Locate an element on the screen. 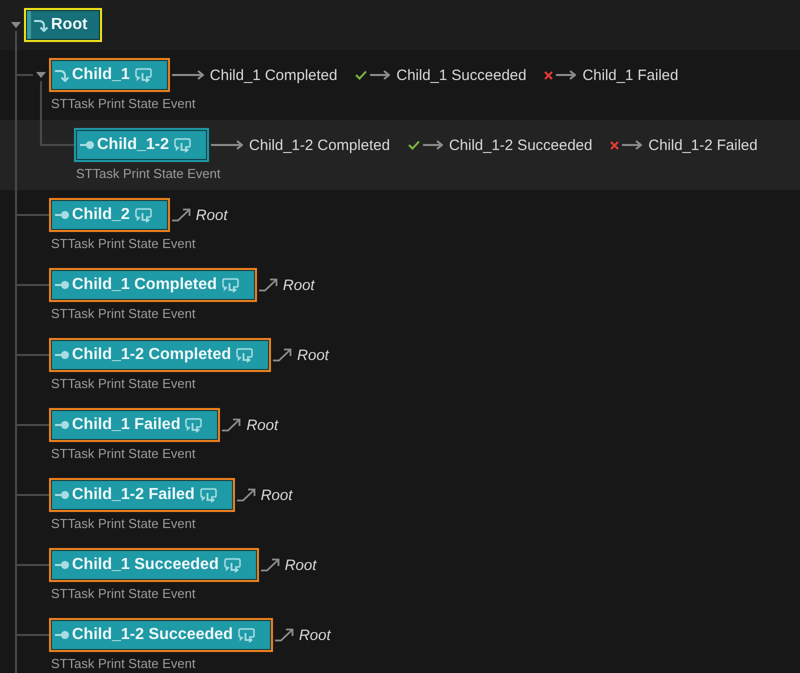 Image resolution: width=800 pixels, height=673 pixels. state-node: Child_1-2 Succeeded is located at coordinates (161, 635).